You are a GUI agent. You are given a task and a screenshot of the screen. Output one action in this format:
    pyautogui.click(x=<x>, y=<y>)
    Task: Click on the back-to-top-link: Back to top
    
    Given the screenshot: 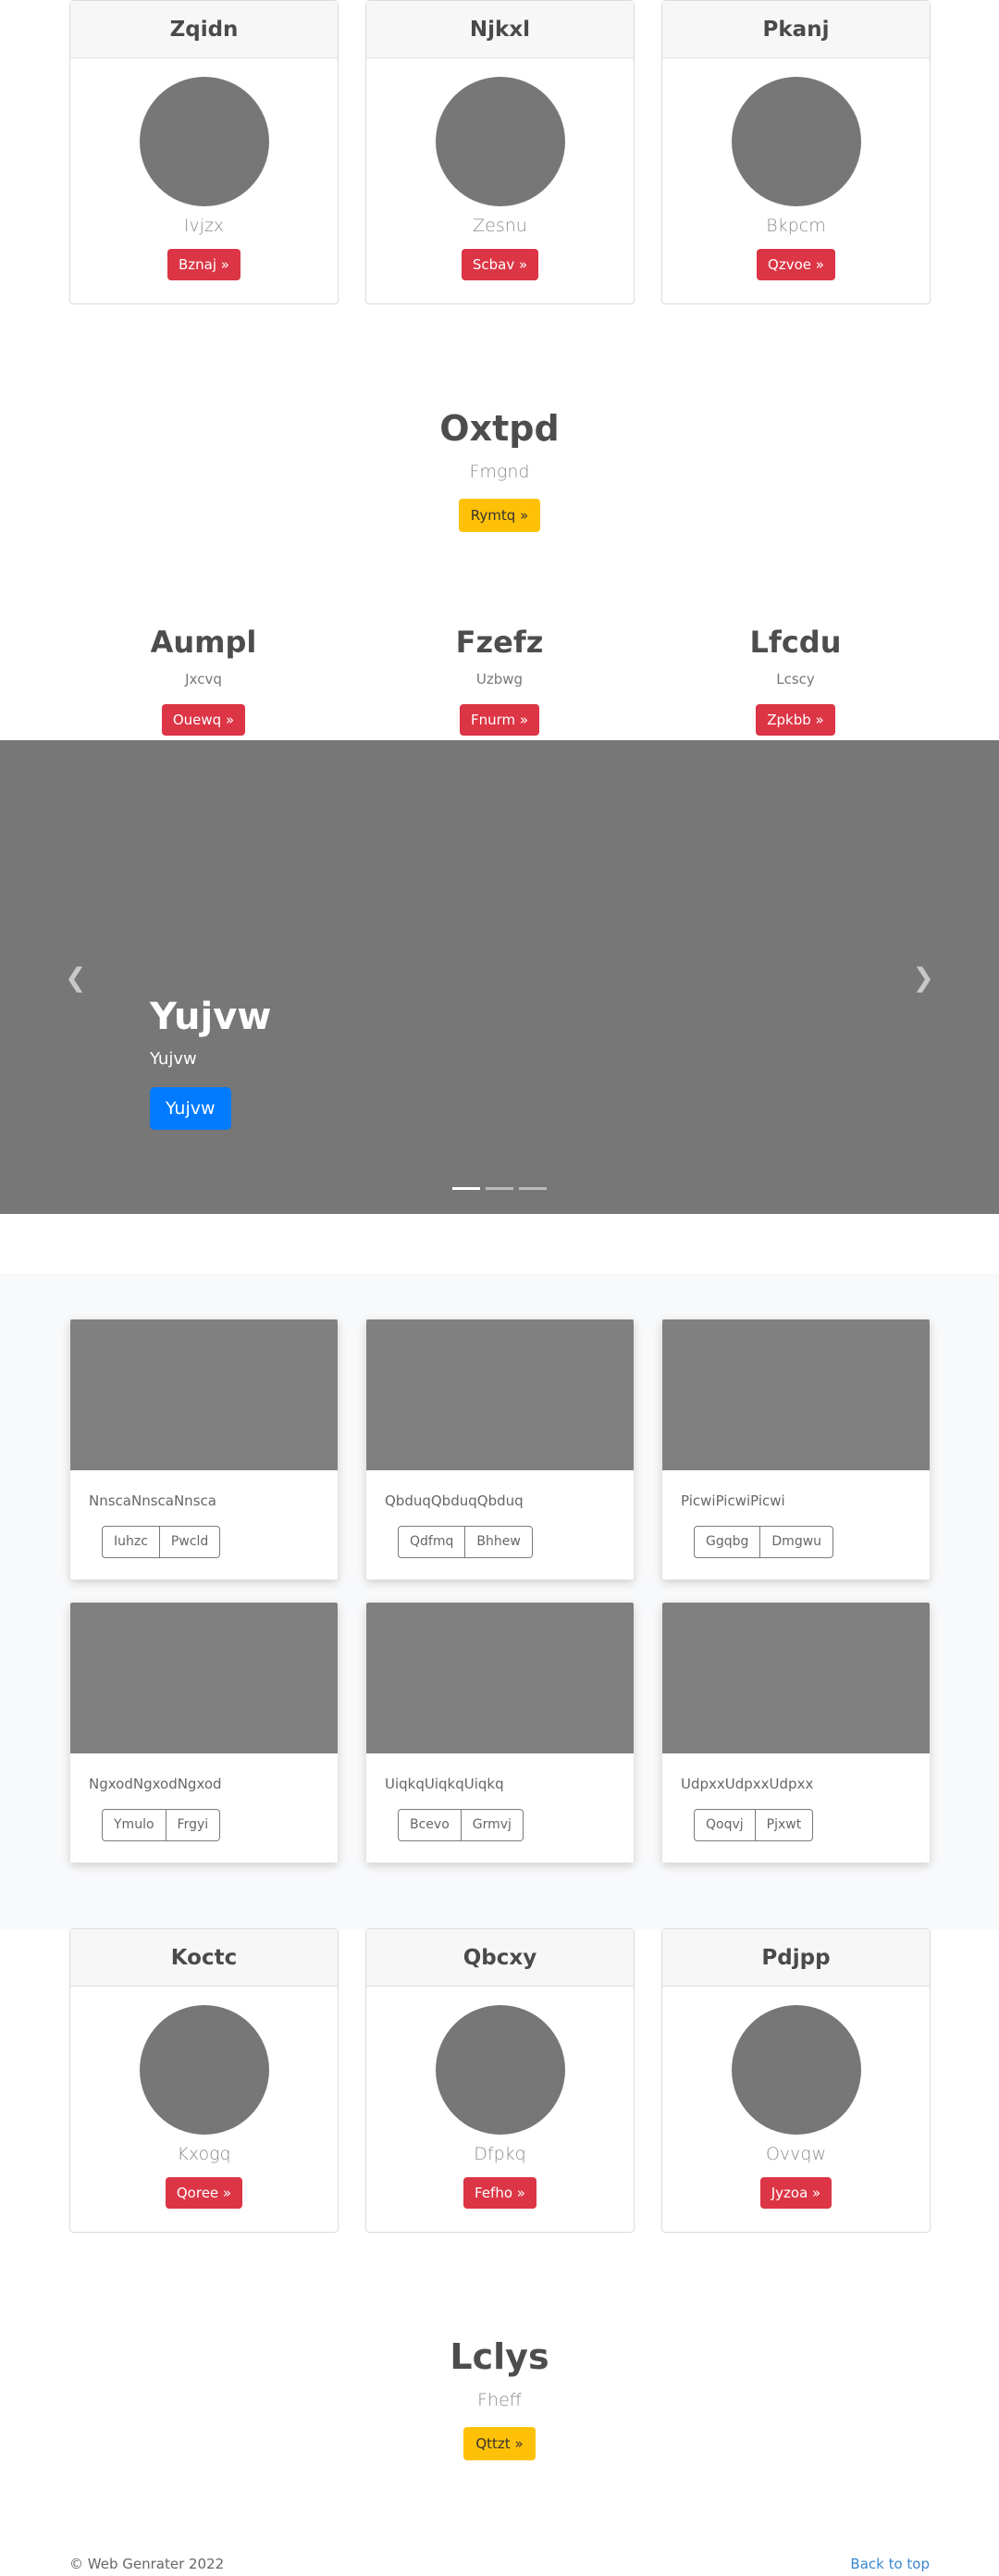 What is the action you would take?
    pyautogui.click(x=890, y=2564)
    